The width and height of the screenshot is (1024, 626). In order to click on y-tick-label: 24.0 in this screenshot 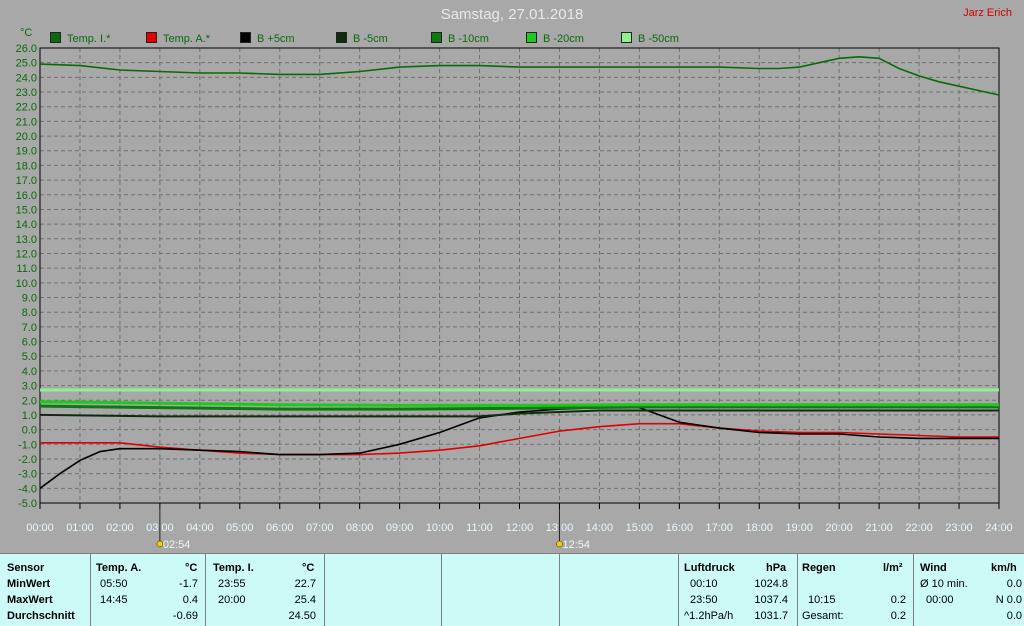, I will do `click(26, 78)`.